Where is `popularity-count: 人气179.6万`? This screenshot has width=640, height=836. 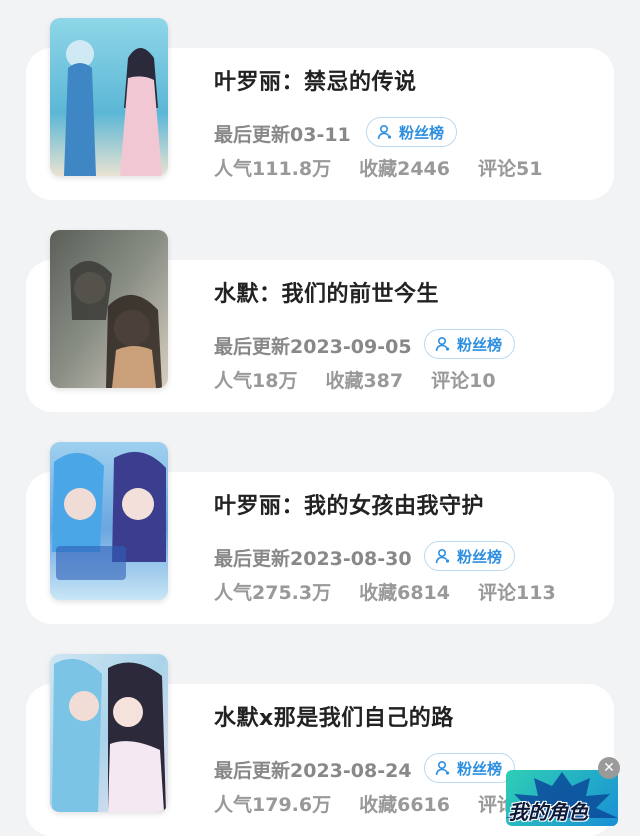
popularity-count: 人气179.6万 is located at coordinates (273, 805).